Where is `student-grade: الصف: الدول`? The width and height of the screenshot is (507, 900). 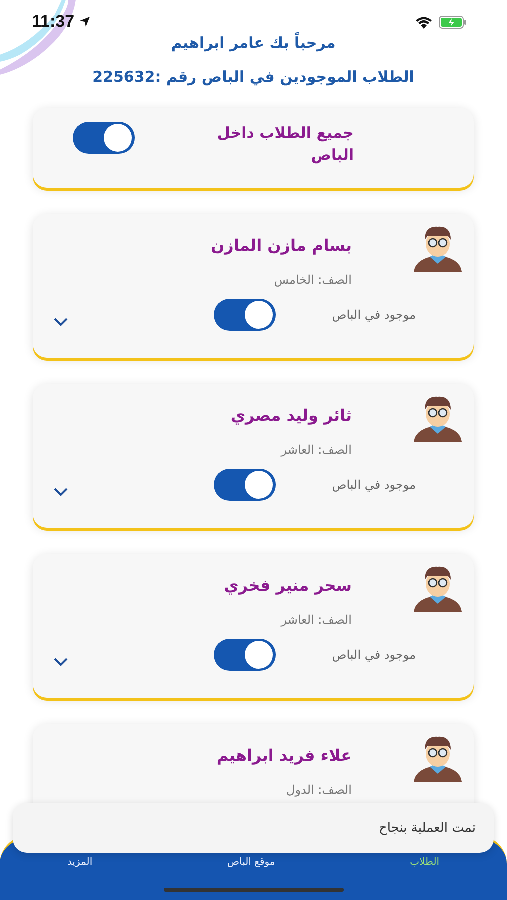 student-grade: الصف: الدول is located at coordinates (319, 790).